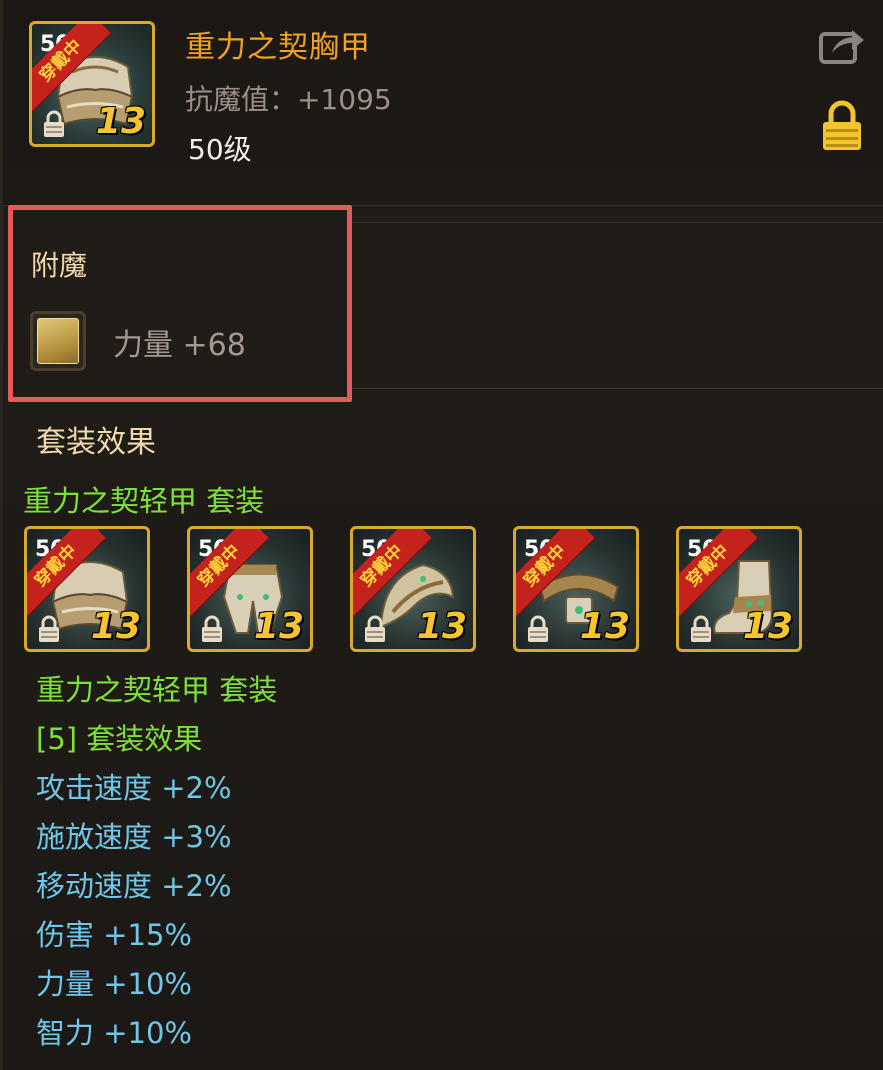  What do you see at coordinates (119, 739) in the screenshot?
I see `set-effect-count: [5] 套装效果` at bounding box center [119, 739].